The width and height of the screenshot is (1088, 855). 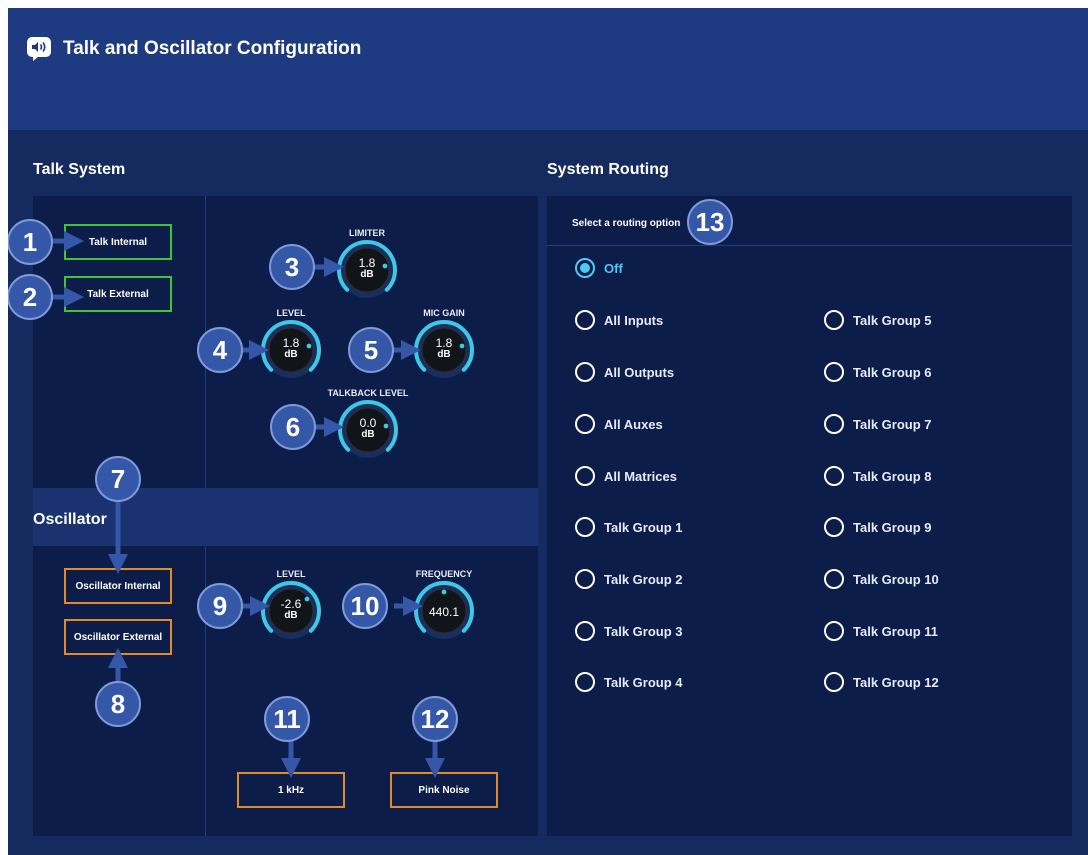 What do you see at coordinates (599, 268) in the screenshot?
I see `routing-option-off: Off` at bounding box center [599, 268].